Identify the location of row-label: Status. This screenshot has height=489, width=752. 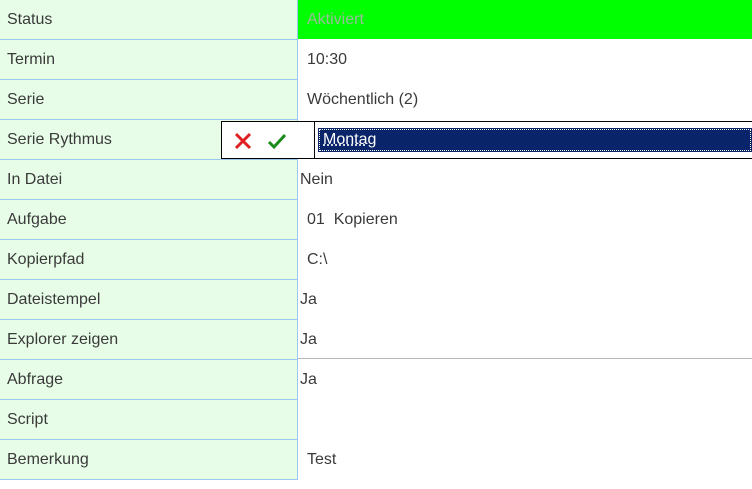
(149, 20).